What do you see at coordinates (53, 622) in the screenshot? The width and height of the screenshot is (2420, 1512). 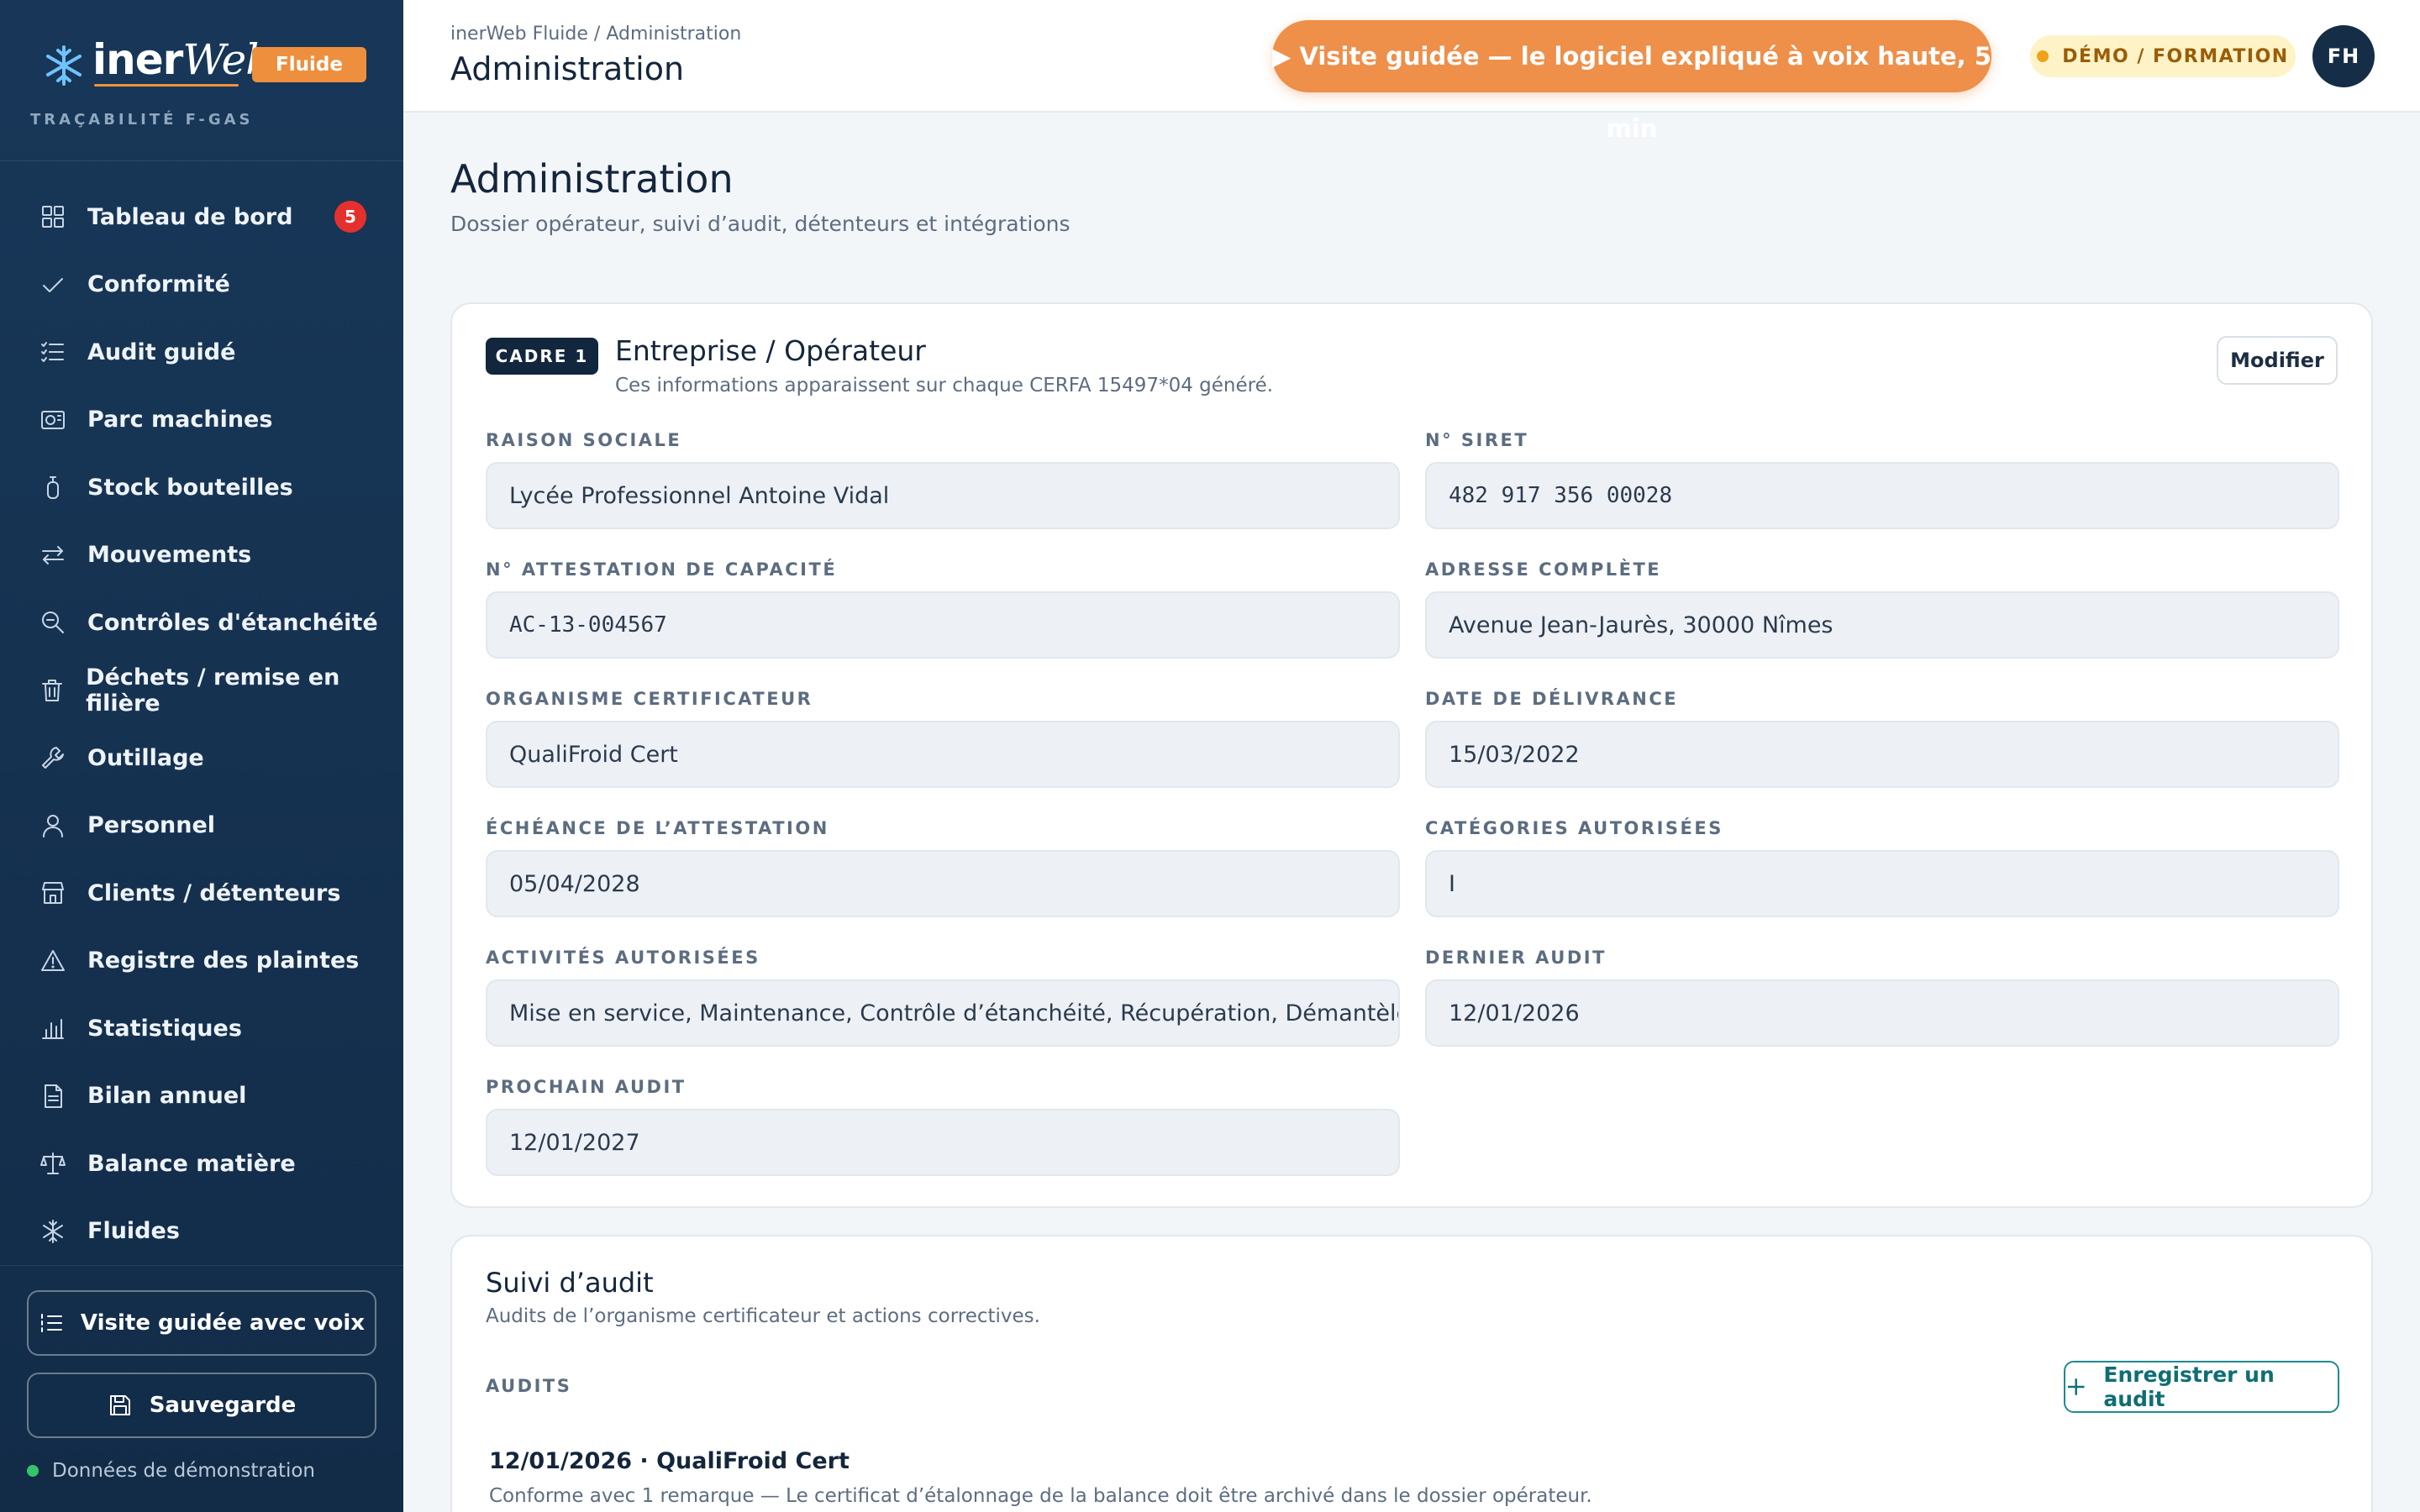 I see `magnifier-icon` at bounding box center [53, 622].